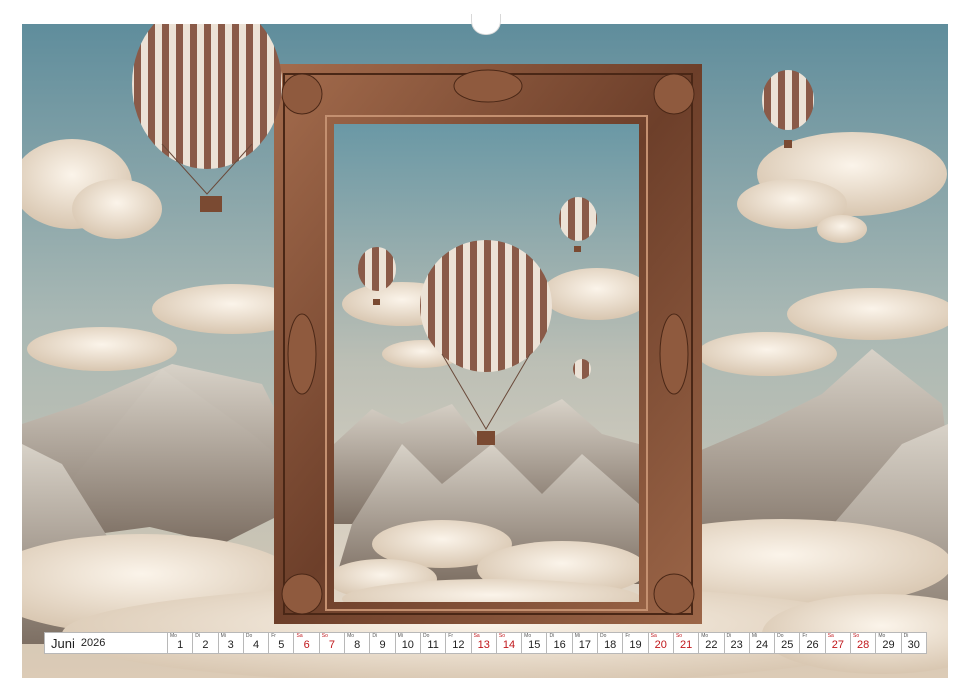 This screenshot has height=700, width=971. I want to click on day-number: 17, so click(585, 645).